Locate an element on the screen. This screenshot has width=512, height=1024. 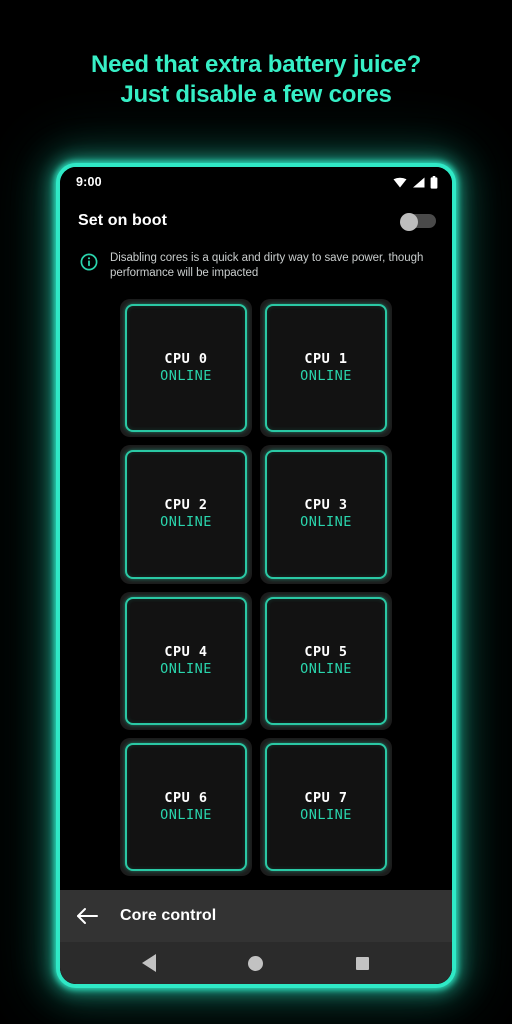
toggle-thumb is located at coordinates (409, 222).